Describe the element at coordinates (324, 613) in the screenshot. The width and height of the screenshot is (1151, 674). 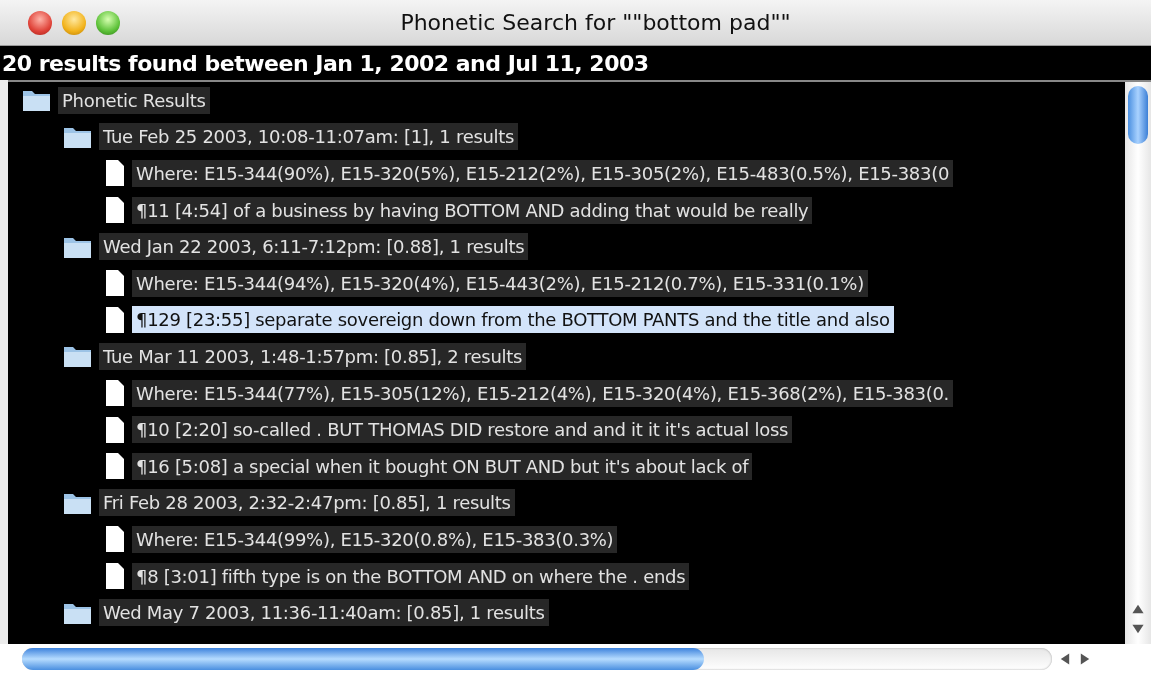
I see `tree-item: Wed May 7 2003, 11:36-11:40am: [0.85], 1 results` at that location.